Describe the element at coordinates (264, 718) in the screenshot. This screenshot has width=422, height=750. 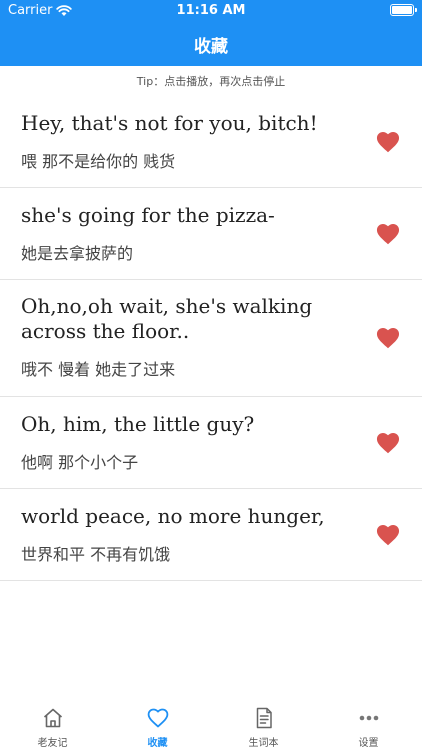
I see `notebook-icon` at that location.